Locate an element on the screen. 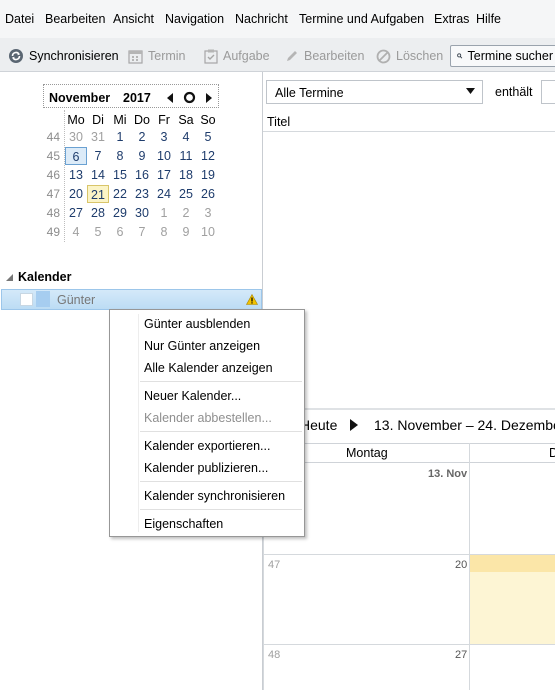 The height and width of the screenshot is (690, 555). sync-icon is located at coordinates (16, 56).